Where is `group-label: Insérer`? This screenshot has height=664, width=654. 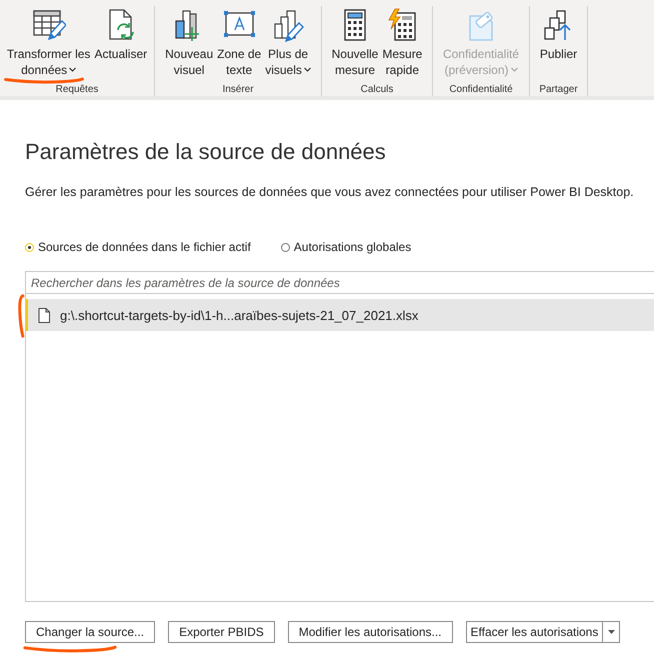
group-label: Insérer is located at coordinates (238, 90).